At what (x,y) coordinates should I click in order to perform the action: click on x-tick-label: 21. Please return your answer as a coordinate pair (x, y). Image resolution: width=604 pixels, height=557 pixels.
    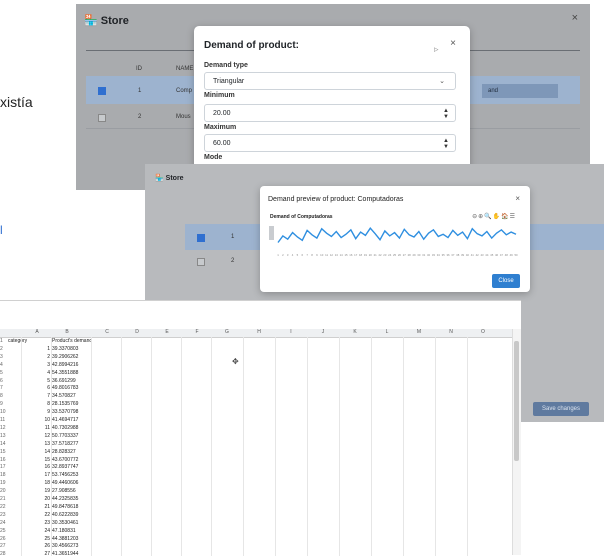
    Looking at the image, I should click on (376, 255).